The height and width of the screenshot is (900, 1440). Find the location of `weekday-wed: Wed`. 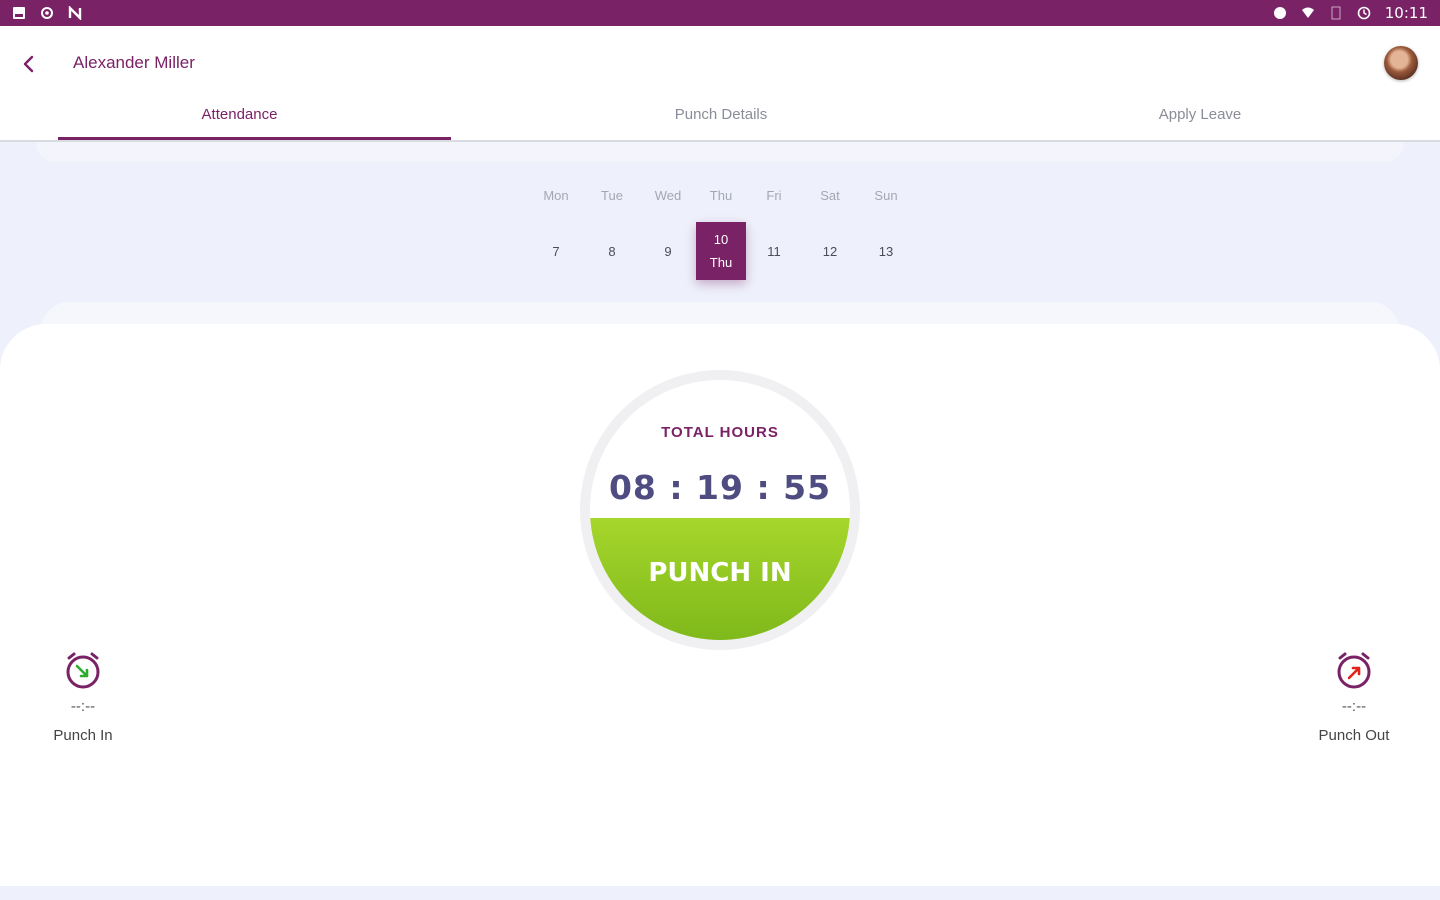

weekday-wed: Wed is located at coordinates (668, 195).